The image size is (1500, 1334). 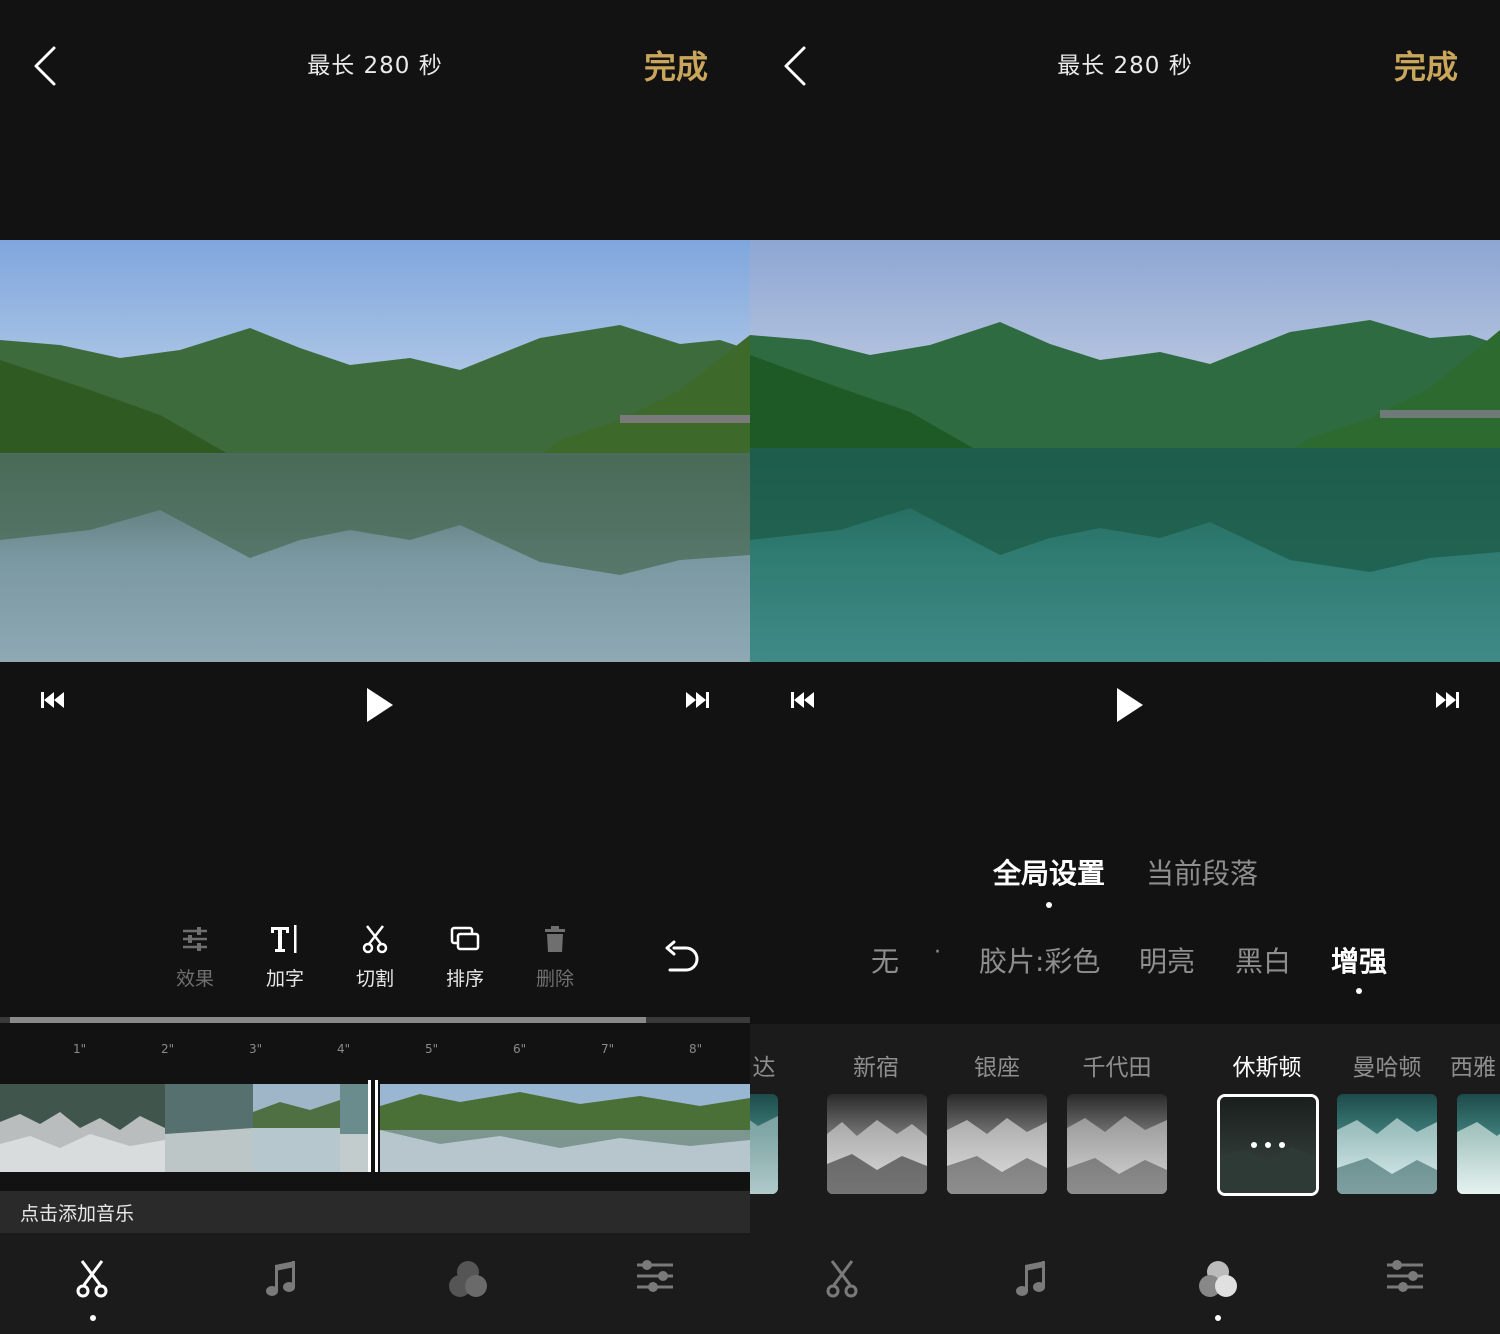 What do you see at coordinates (195, 939) in the screenshot?
I see `sliders-icon` at bounding box center [195, 939].